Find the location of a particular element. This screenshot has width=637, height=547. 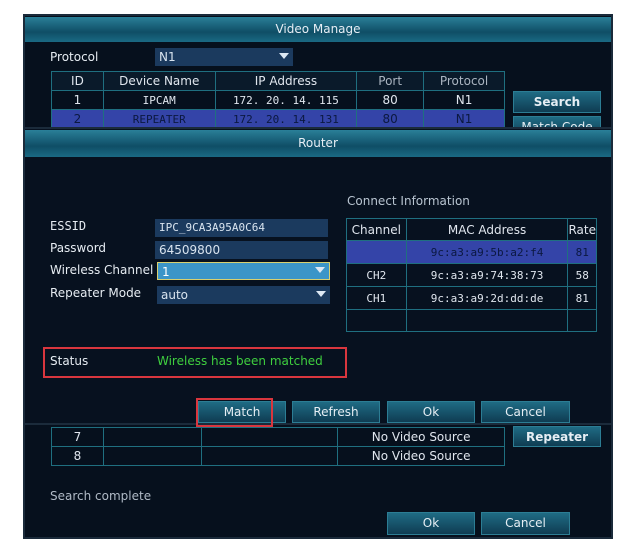

window-title: Video Manage is located at coordinates (318, 29).